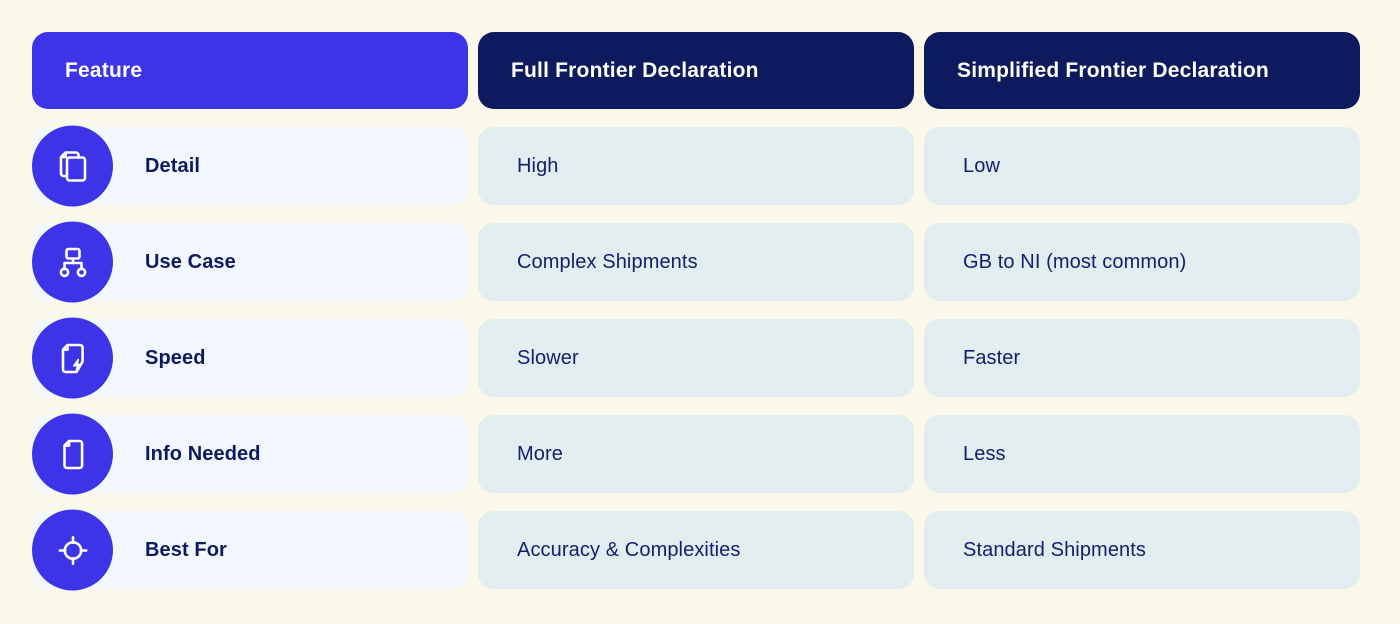 This screenshot has width=1400, height=624. Describe the element at coordinates (1142, 166) in the screenshot. I see `data-cell-simplified: Low` at that location.